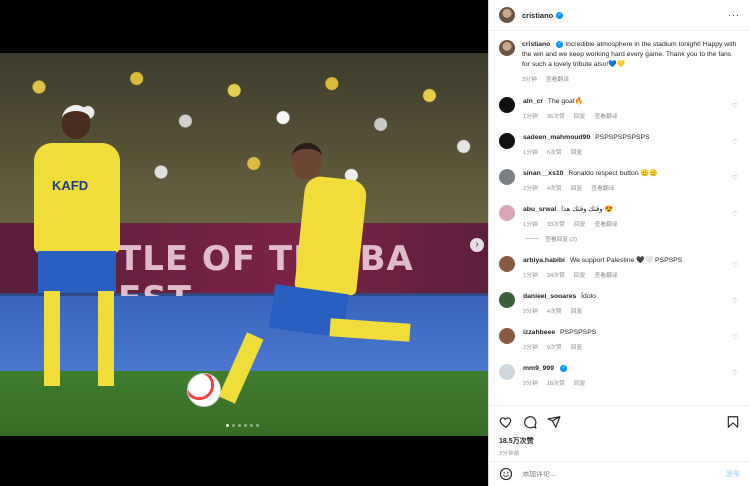 The height and width of the screenshot is (486, 750). What do you see at coordinates (554, 151) in the screenshot?
I see `comment-likes: 6次赞` at bounding box center [554, 151].